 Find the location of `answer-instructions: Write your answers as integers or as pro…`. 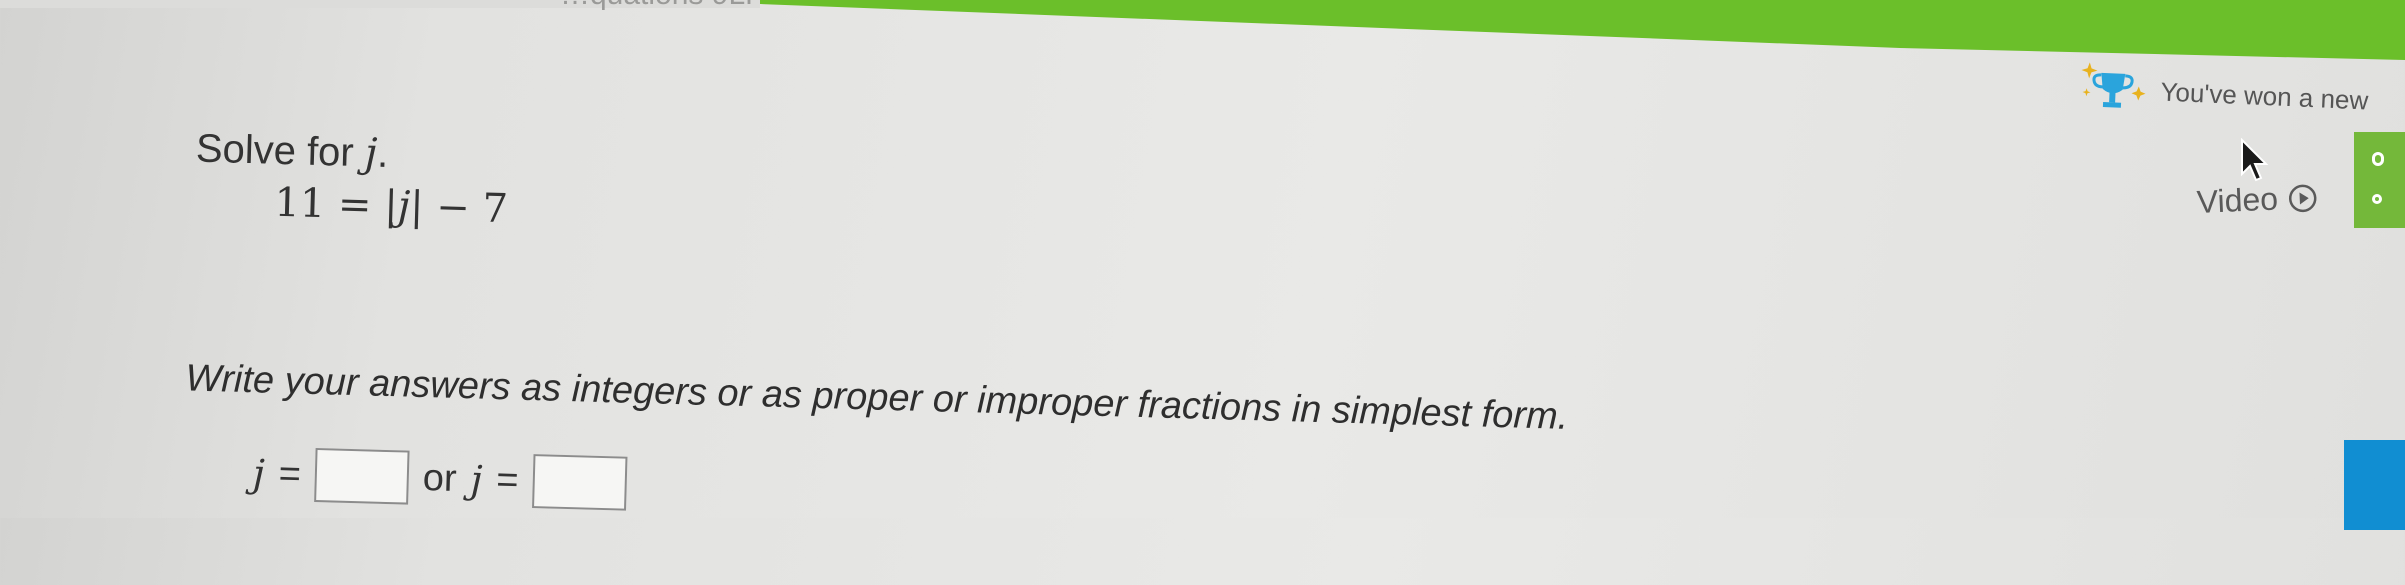

answer-instructions: Write your answers as integers or as pro… is located at coordinates (876, 397).